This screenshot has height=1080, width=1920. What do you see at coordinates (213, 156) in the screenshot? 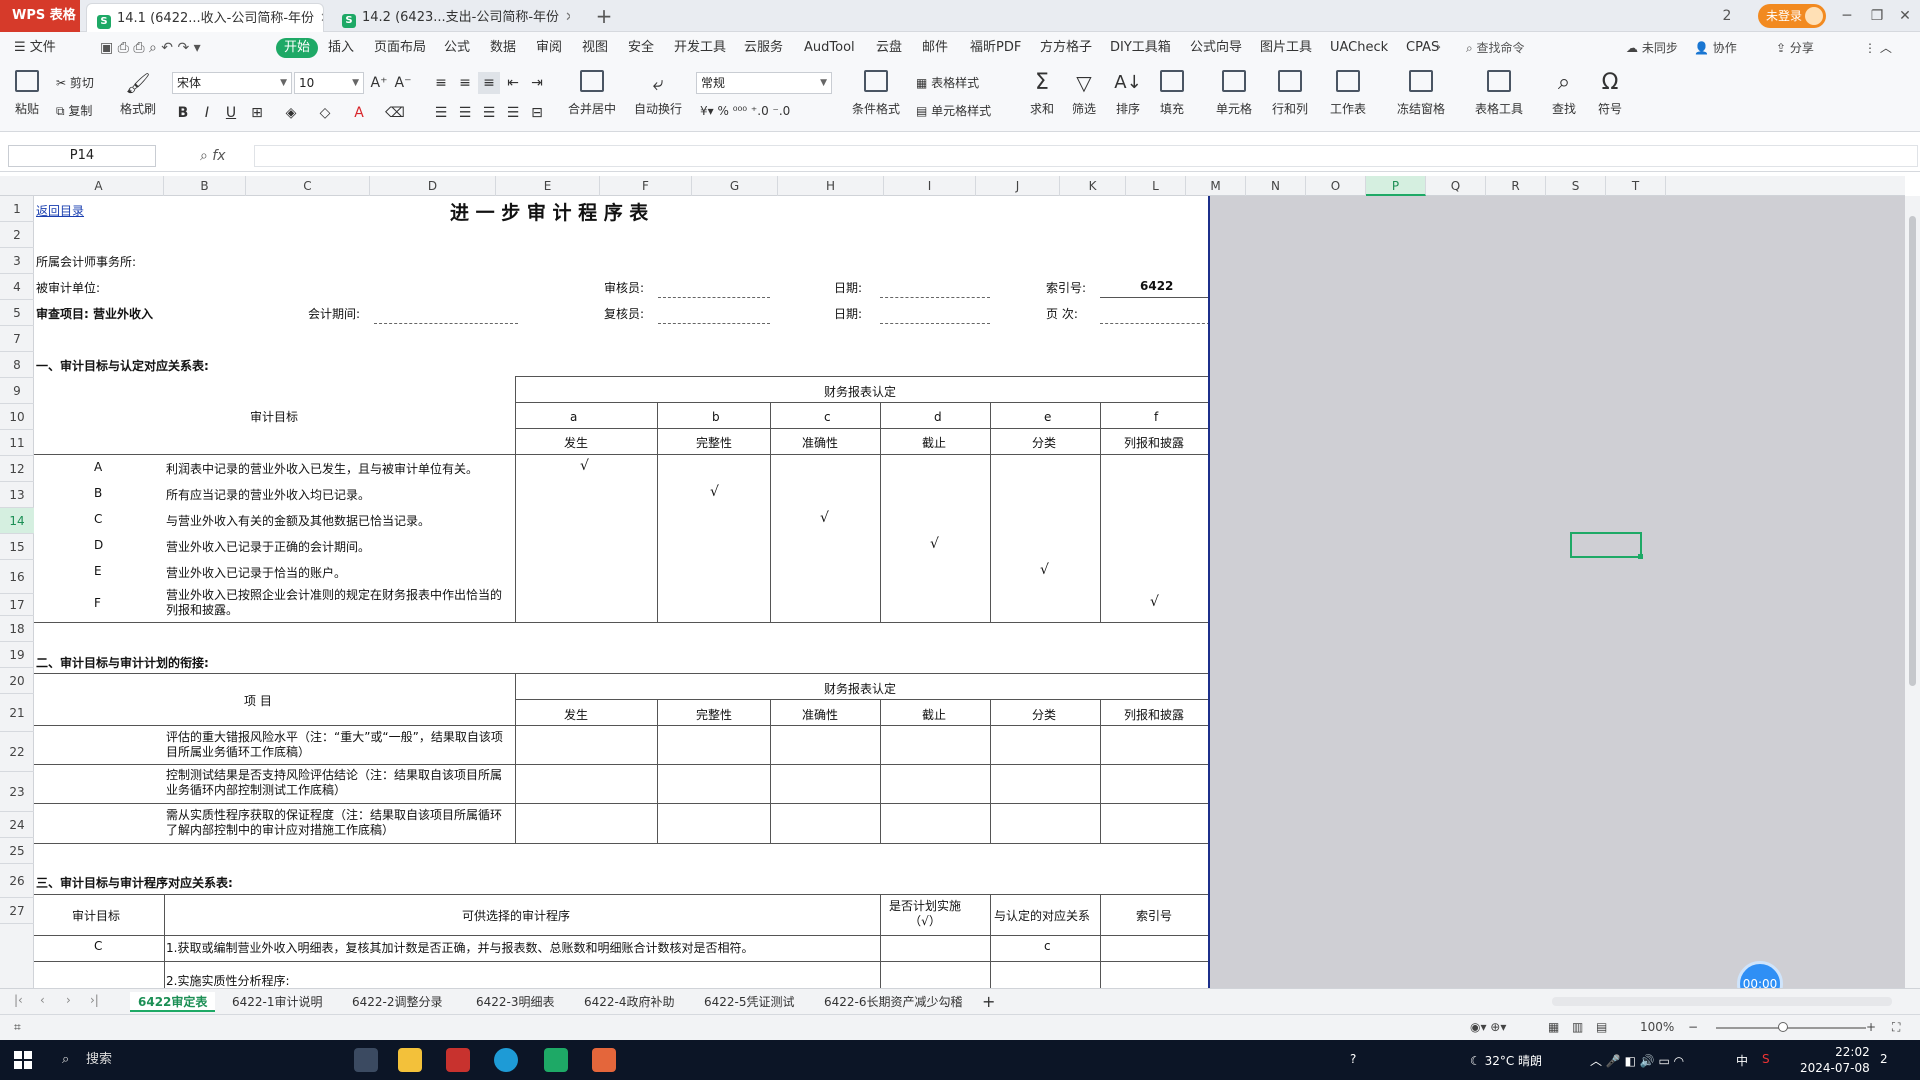
I see `fx-button: ⌕ fx` at bounding box center [213, 156].